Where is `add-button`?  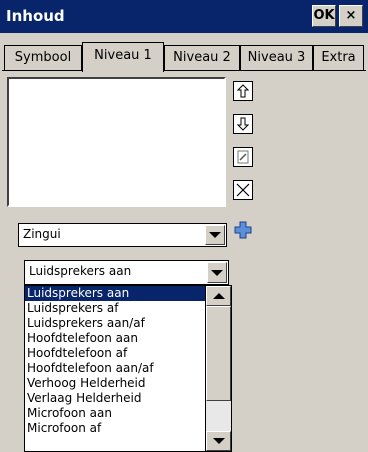 add-button is located at coordinates (243, 230).